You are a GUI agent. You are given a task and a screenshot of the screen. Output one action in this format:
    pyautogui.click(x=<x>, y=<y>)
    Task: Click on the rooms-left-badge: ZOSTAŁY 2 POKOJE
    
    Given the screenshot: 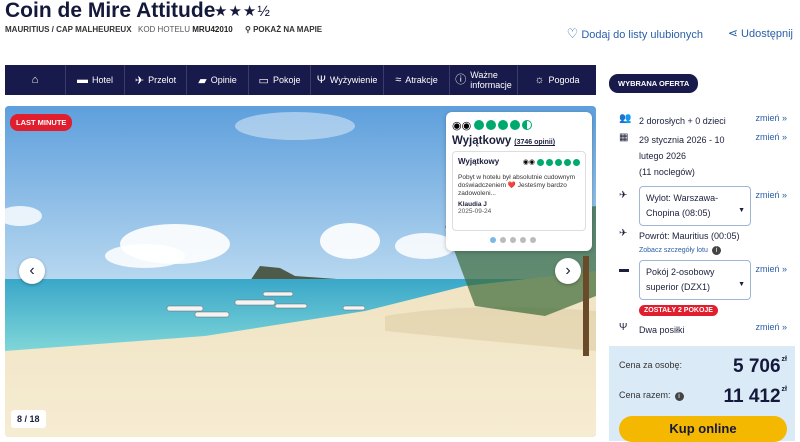 What is the action you would take?
    pyautogui.click(x=678, y=310)
    